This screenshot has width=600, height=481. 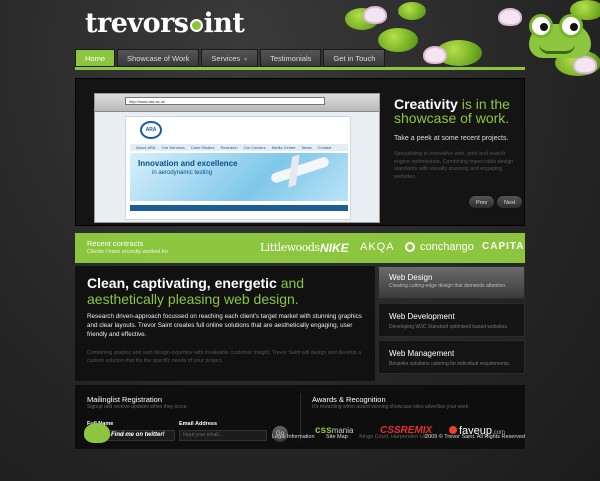 What do you see at coordinates (393, 437) in the screenshot?
I see `footer-address: Kings Court, Harpenden UK` at bounding box center [393, 437].